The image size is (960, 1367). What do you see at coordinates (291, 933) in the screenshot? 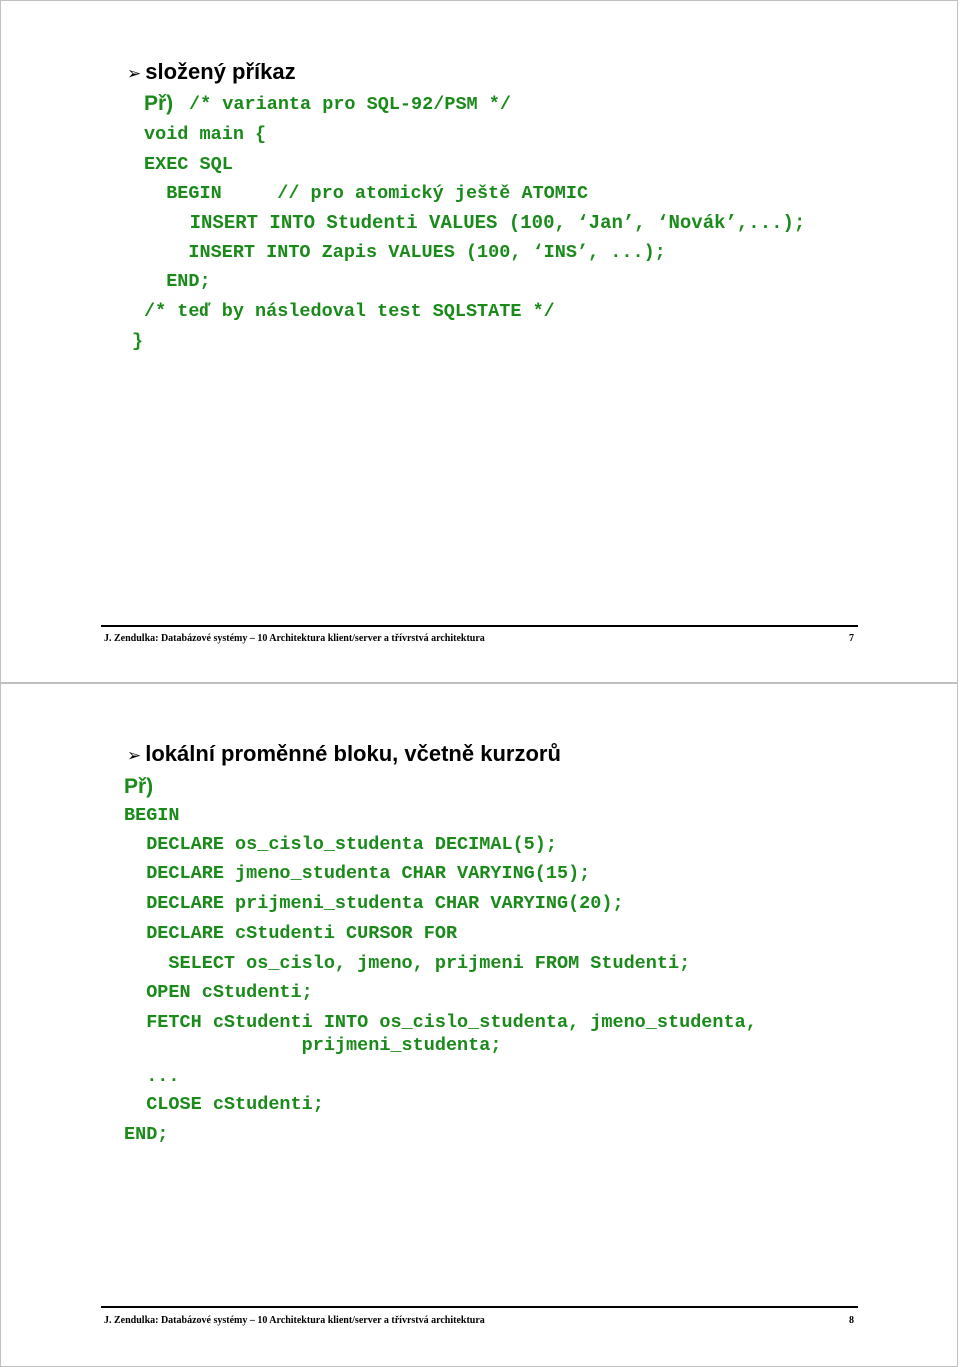
I see `code-line: DECLARE cStudenti CURSOR FOR` at bounding box center [291, 933].